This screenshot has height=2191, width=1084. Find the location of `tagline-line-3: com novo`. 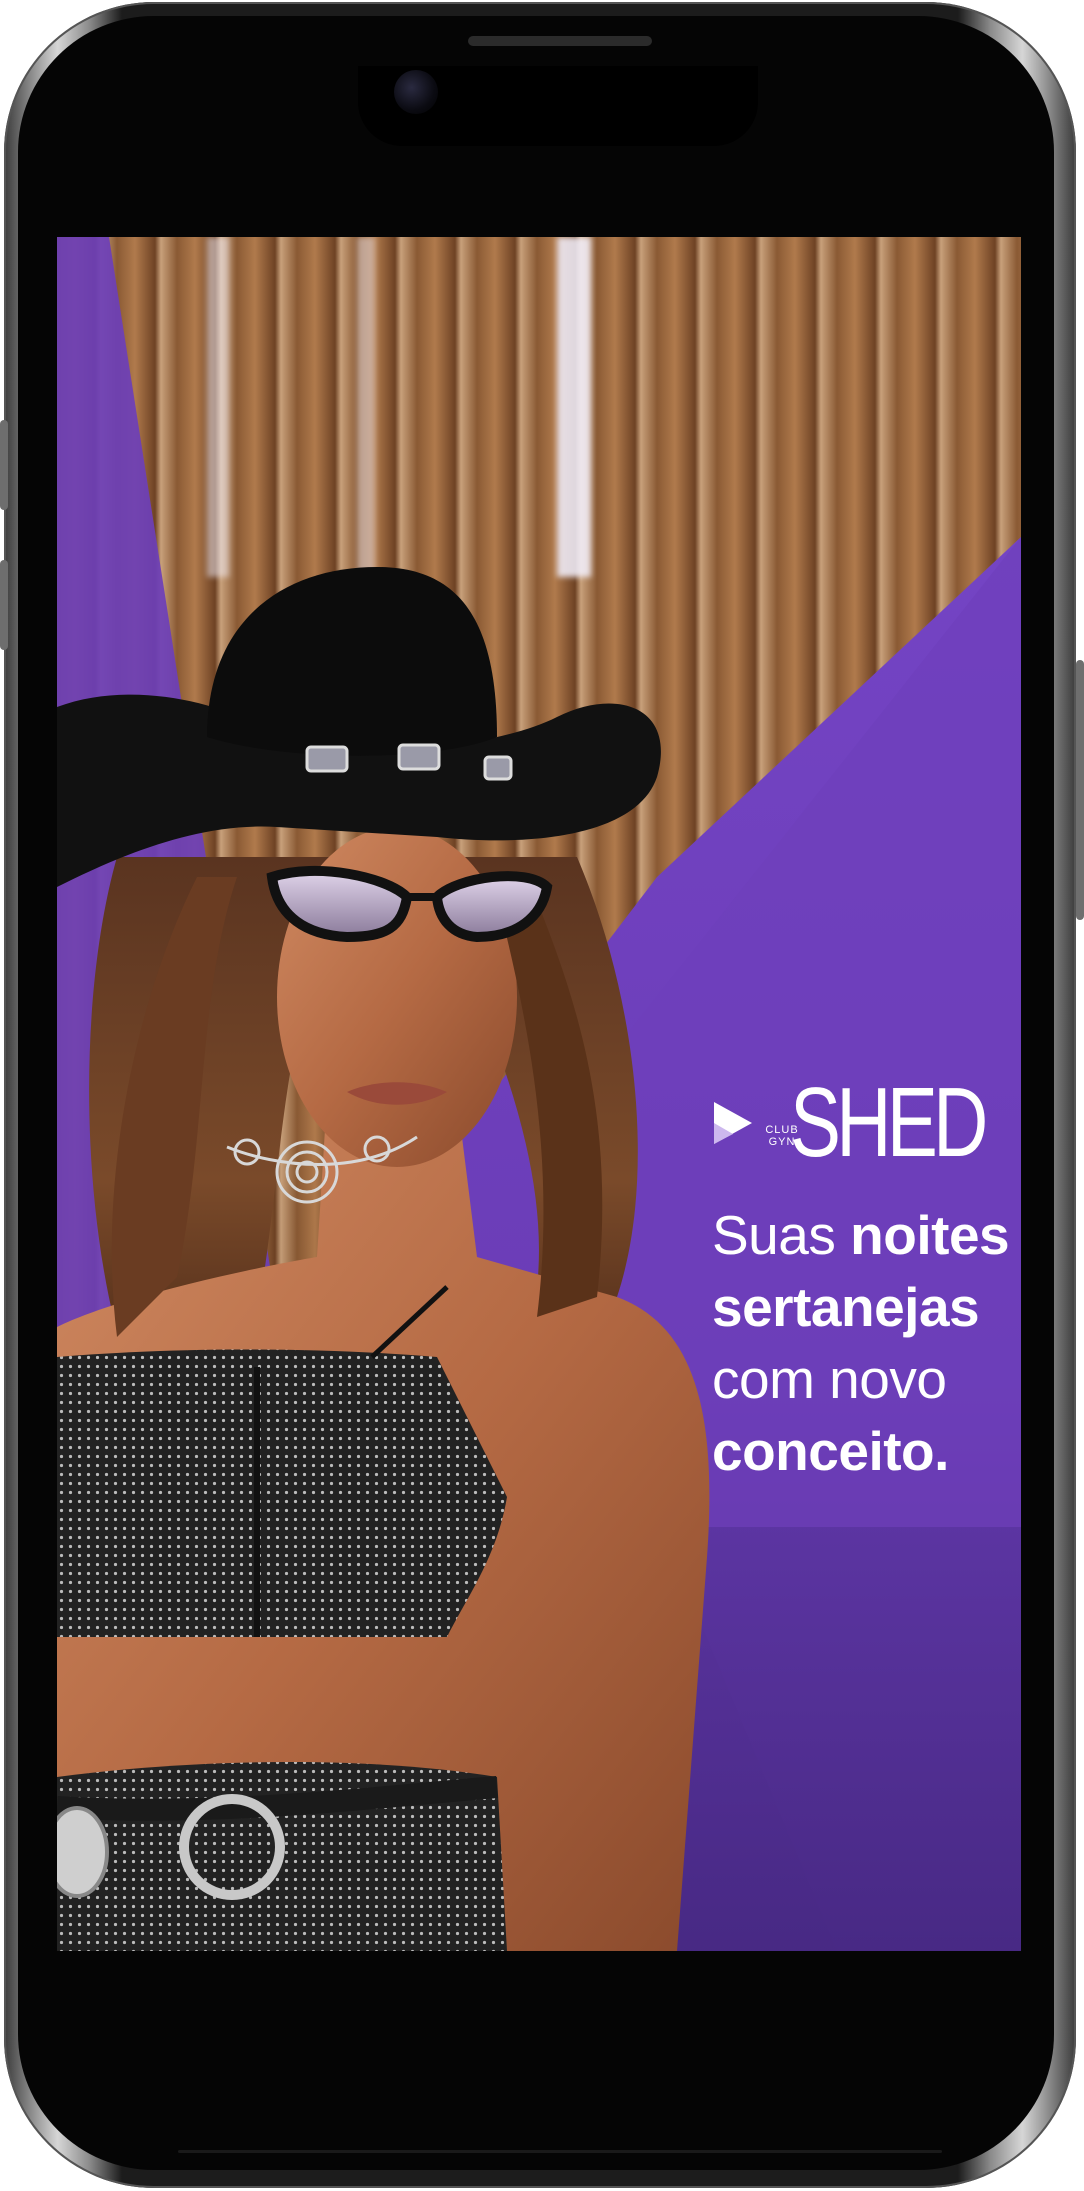

tagline-line-3: com novo is located at coordinates (829, 1379).